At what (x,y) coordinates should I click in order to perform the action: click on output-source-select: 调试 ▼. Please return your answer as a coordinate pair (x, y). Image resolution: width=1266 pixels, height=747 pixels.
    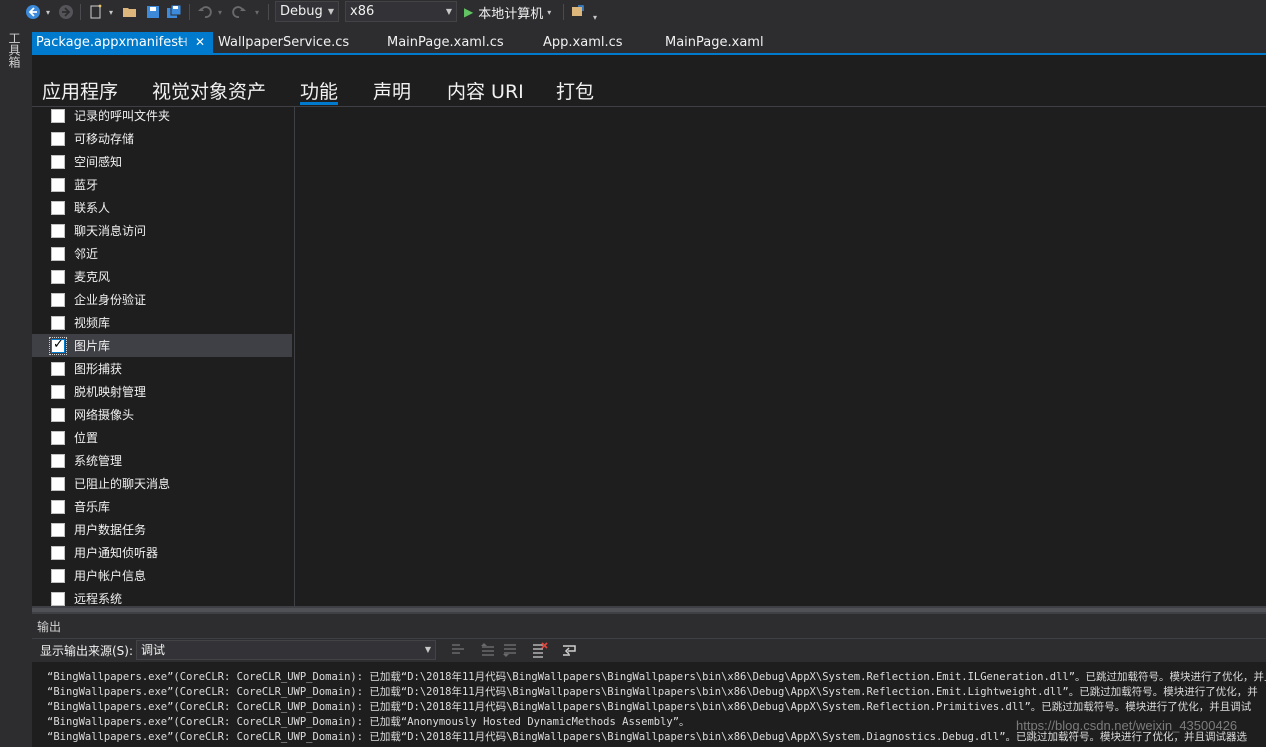
    Looking at the image, I should click on (286, 650).